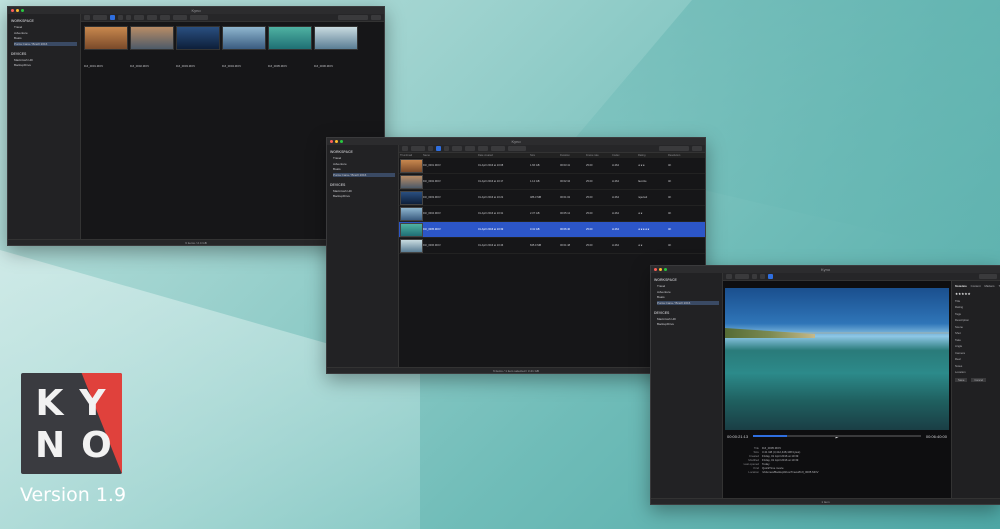 The width and height of the screenshot is (1000, 529). Describe the element at coordinates (196, 10) in the screenshot. I see `window-titlebar: Kyno` at that location.